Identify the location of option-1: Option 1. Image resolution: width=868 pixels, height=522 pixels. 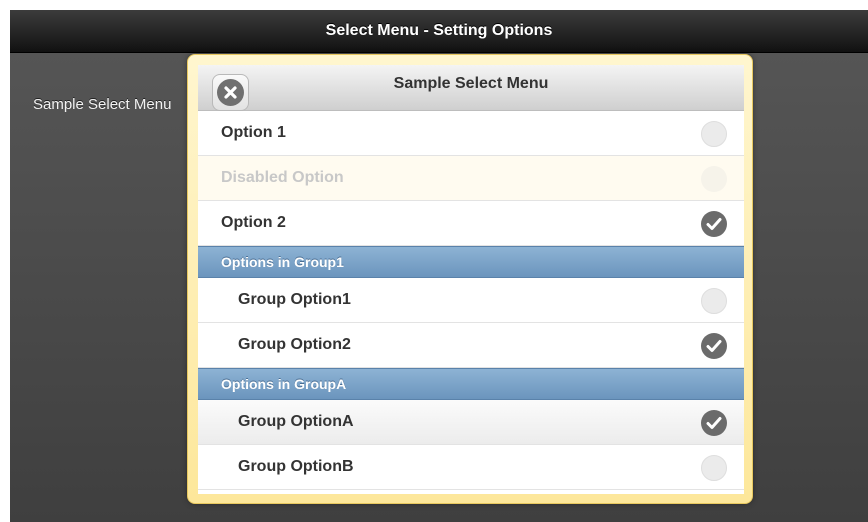
(471, 133).